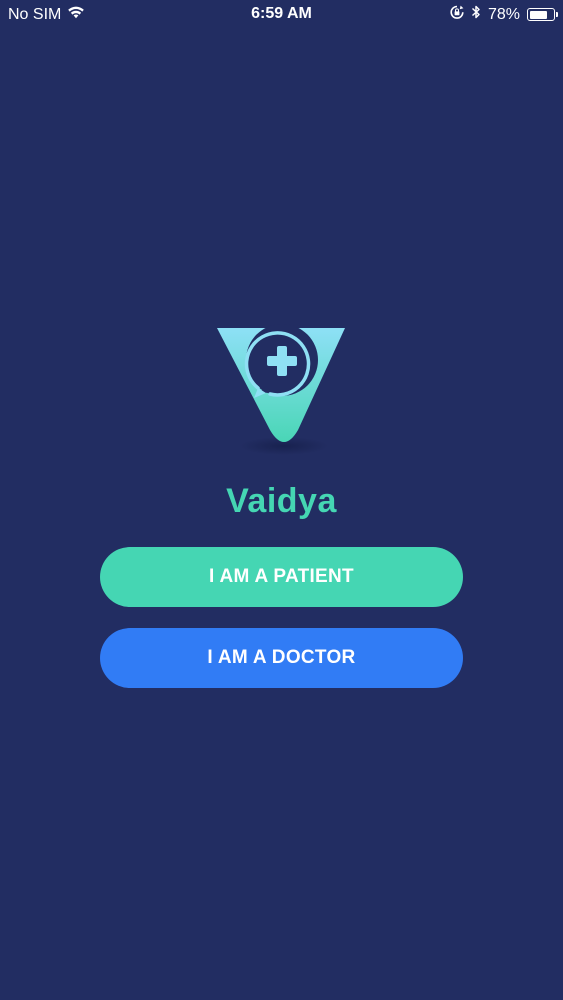  Describe the element at coordinates (457, 15) in the screenshot. I see `rotation-lock-icon` at that location.